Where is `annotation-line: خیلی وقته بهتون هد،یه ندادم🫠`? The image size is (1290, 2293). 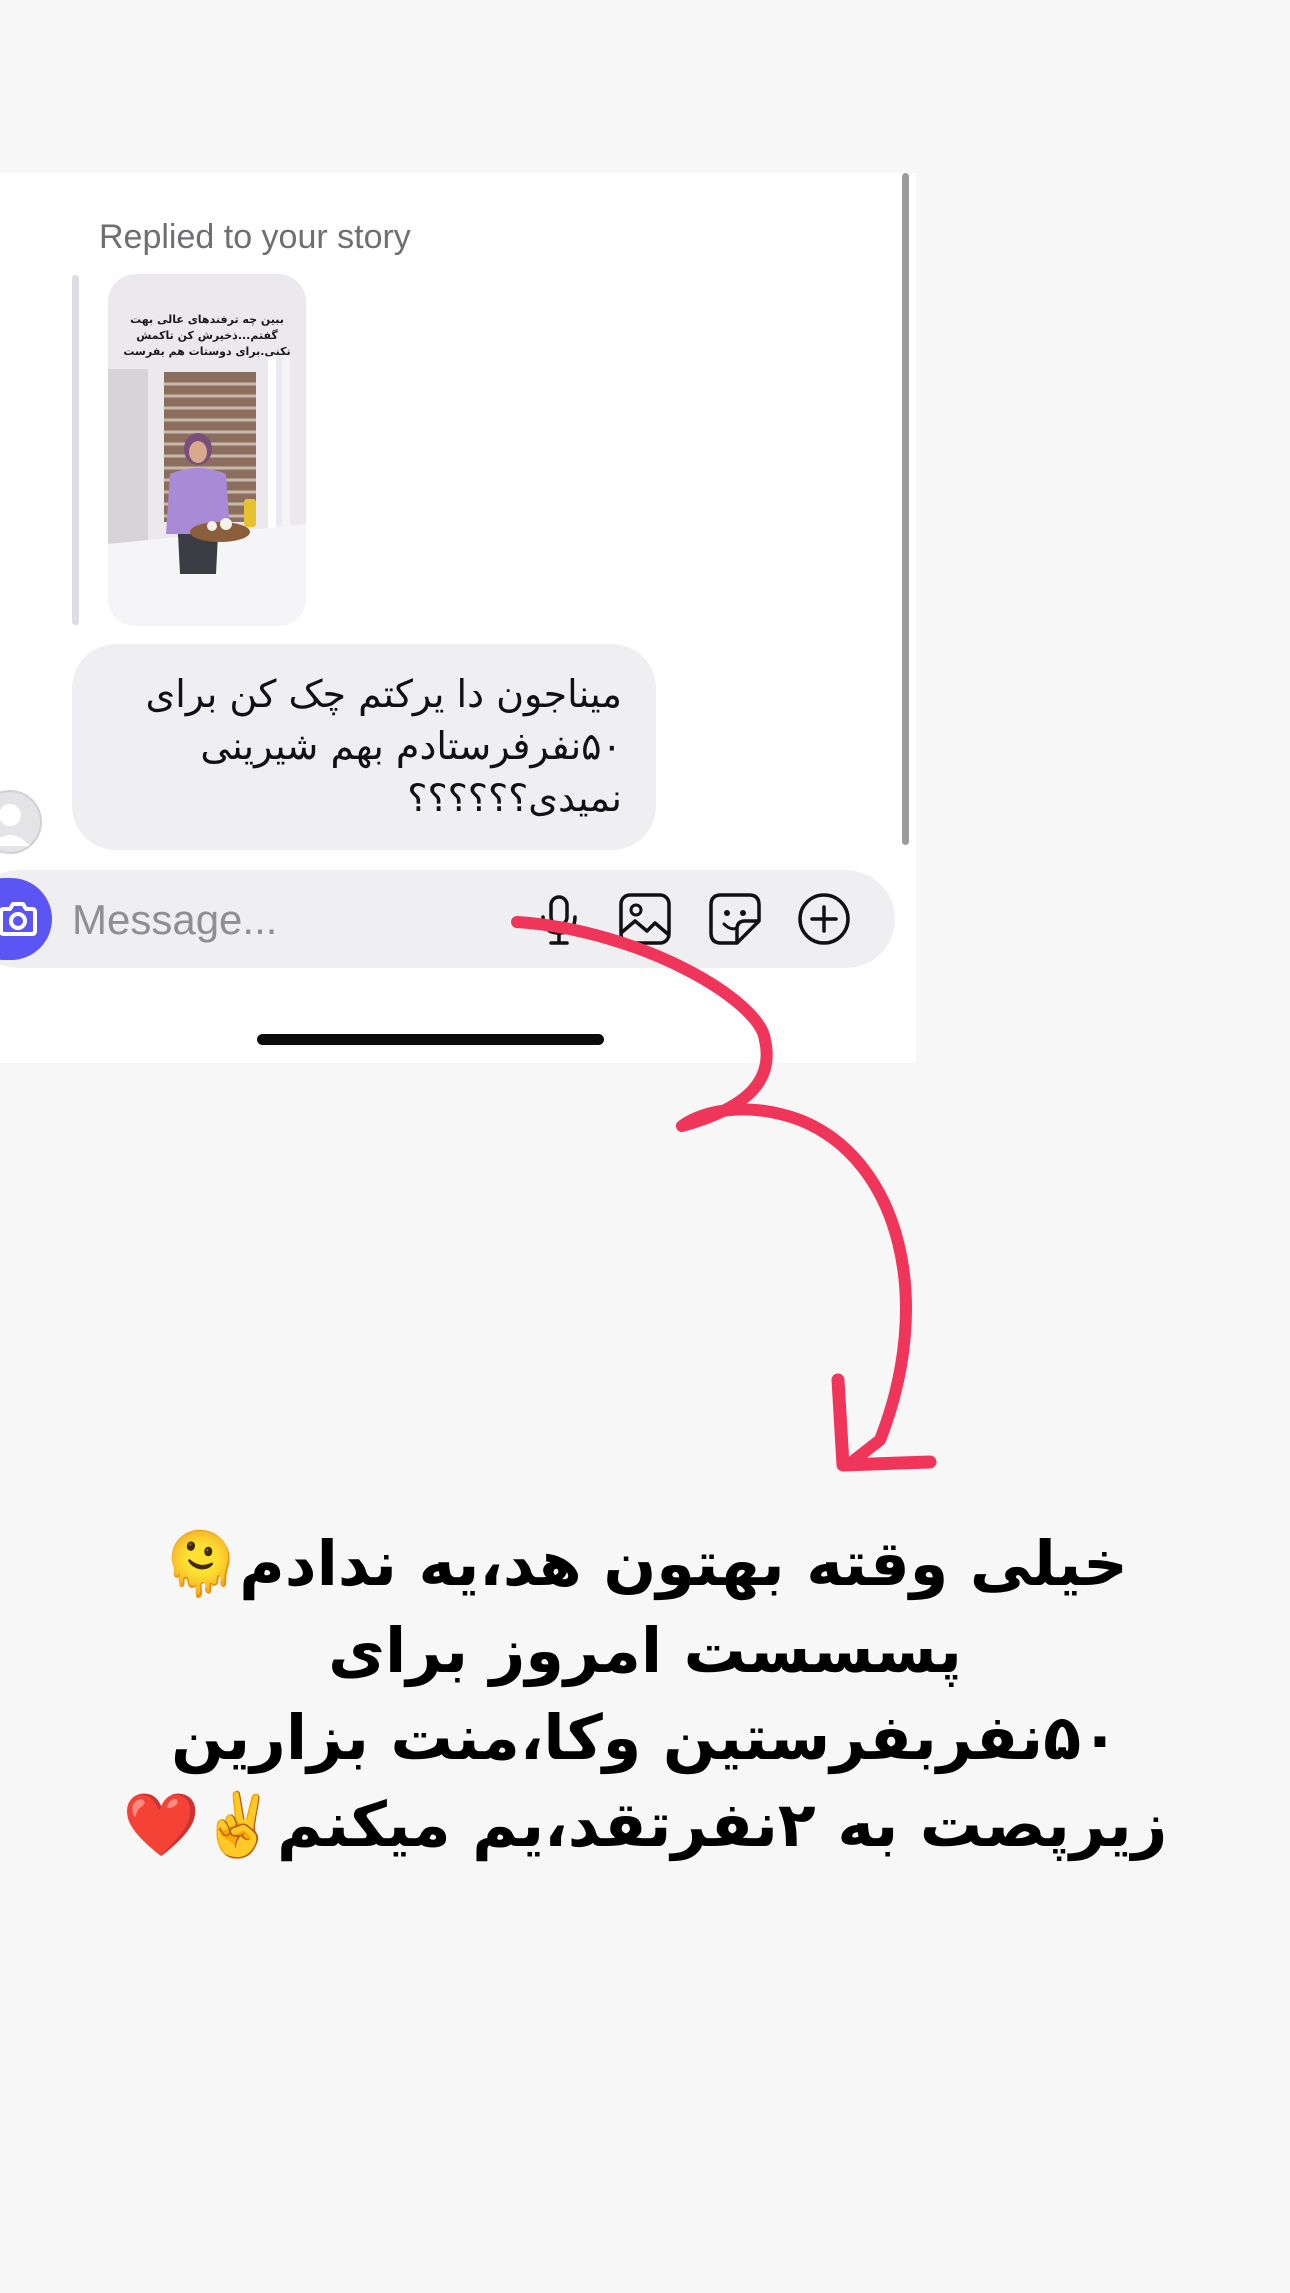 annotation-line: خیلی وقته بهتون هد،یه ندادم🫠 is located at coordinates (645, 1563).